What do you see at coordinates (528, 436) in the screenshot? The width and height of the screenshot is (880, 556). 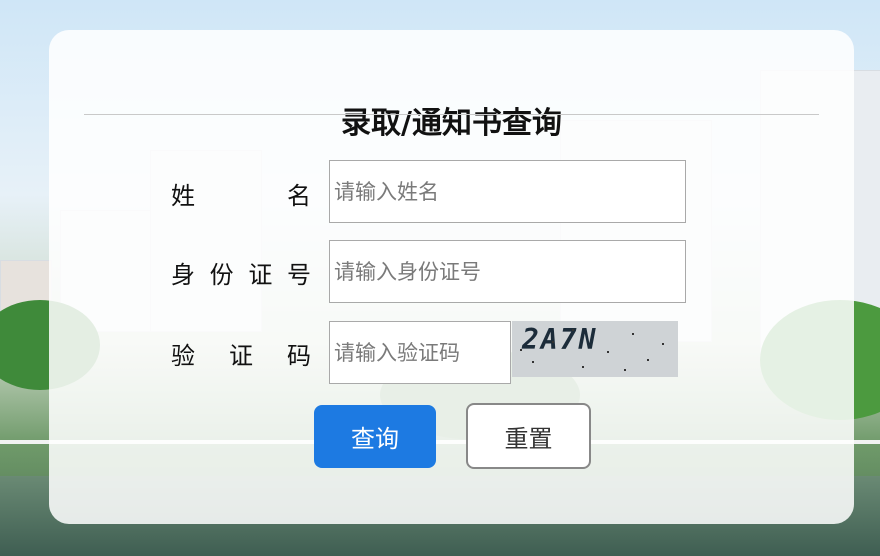 I see `reset-button: 重置` at bounding box center [528, 436].